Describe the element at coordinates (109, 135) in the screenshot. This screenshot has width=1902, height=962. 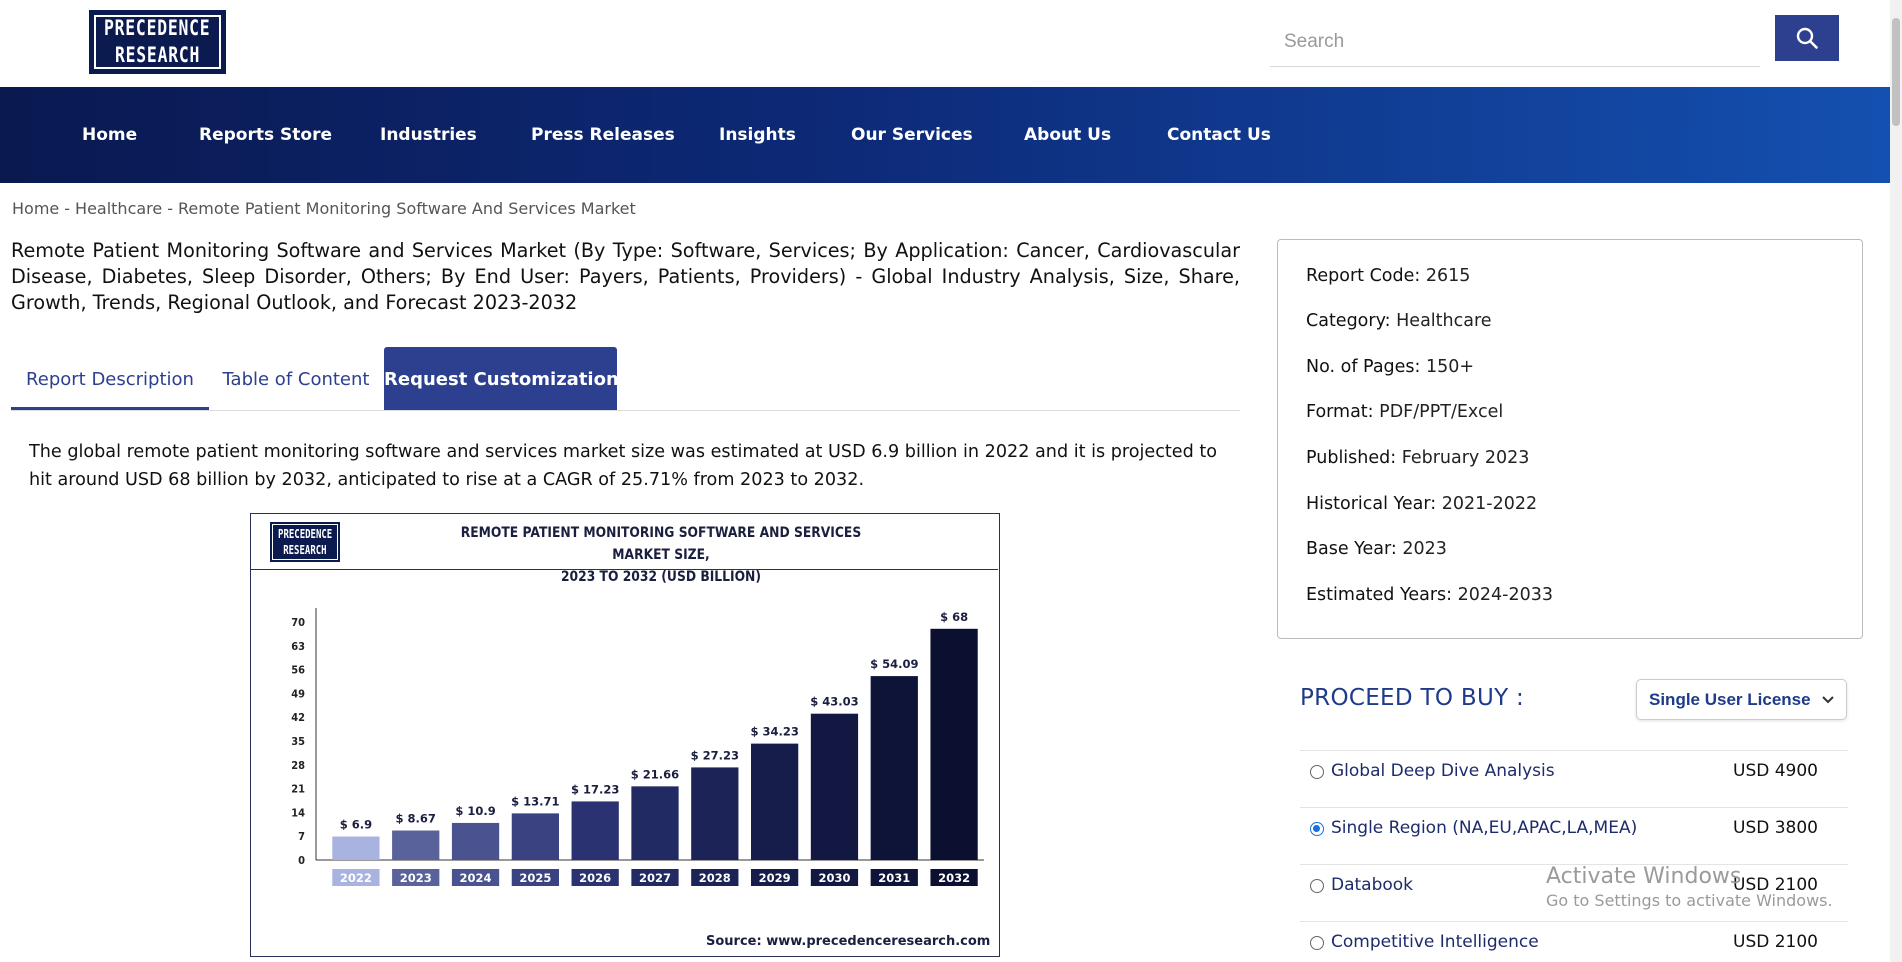
I see `nav-home: Home` at that location.